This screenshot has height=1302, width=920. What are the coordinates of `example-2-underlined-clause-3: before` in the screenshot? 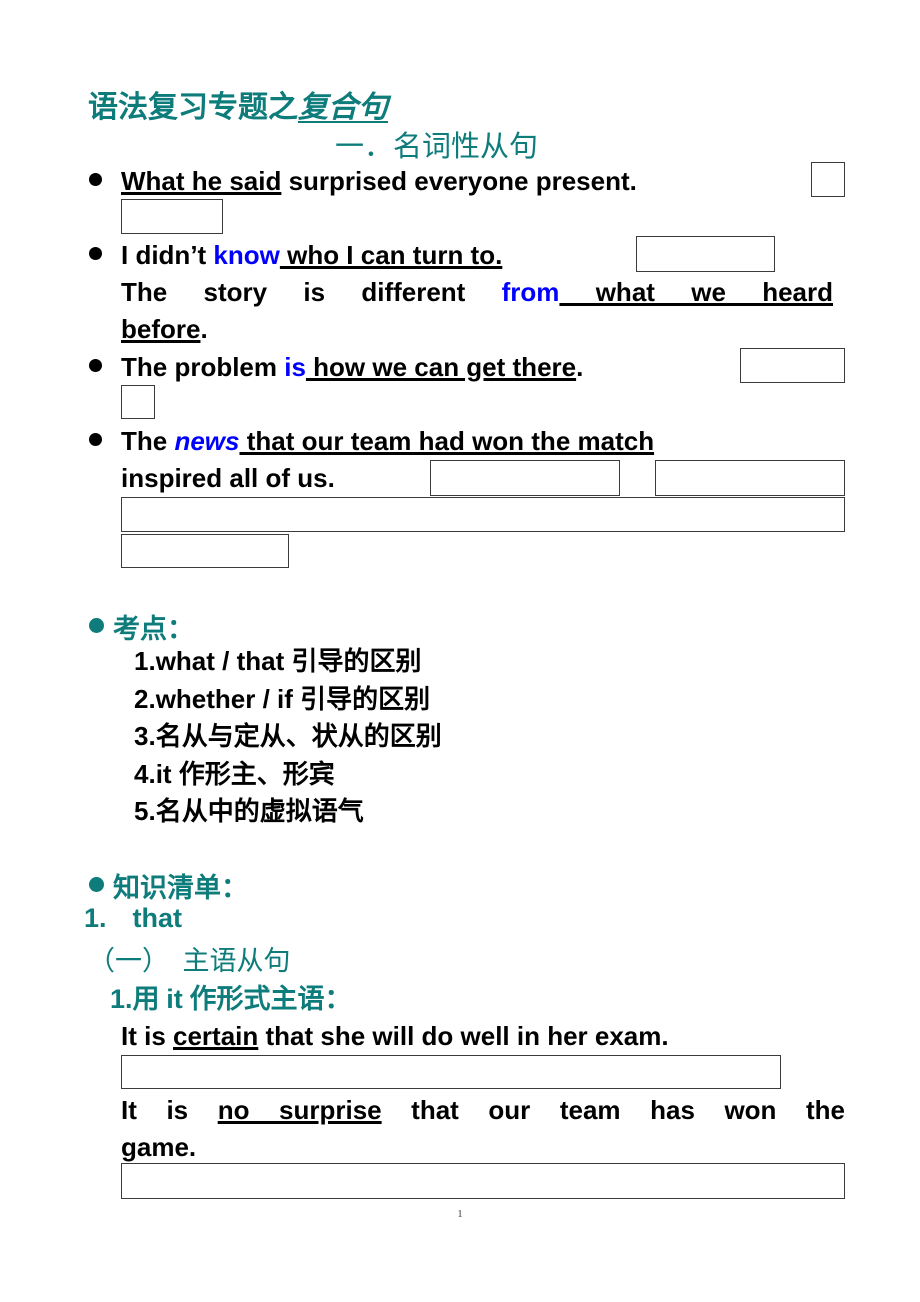 It's located at (161, 329).